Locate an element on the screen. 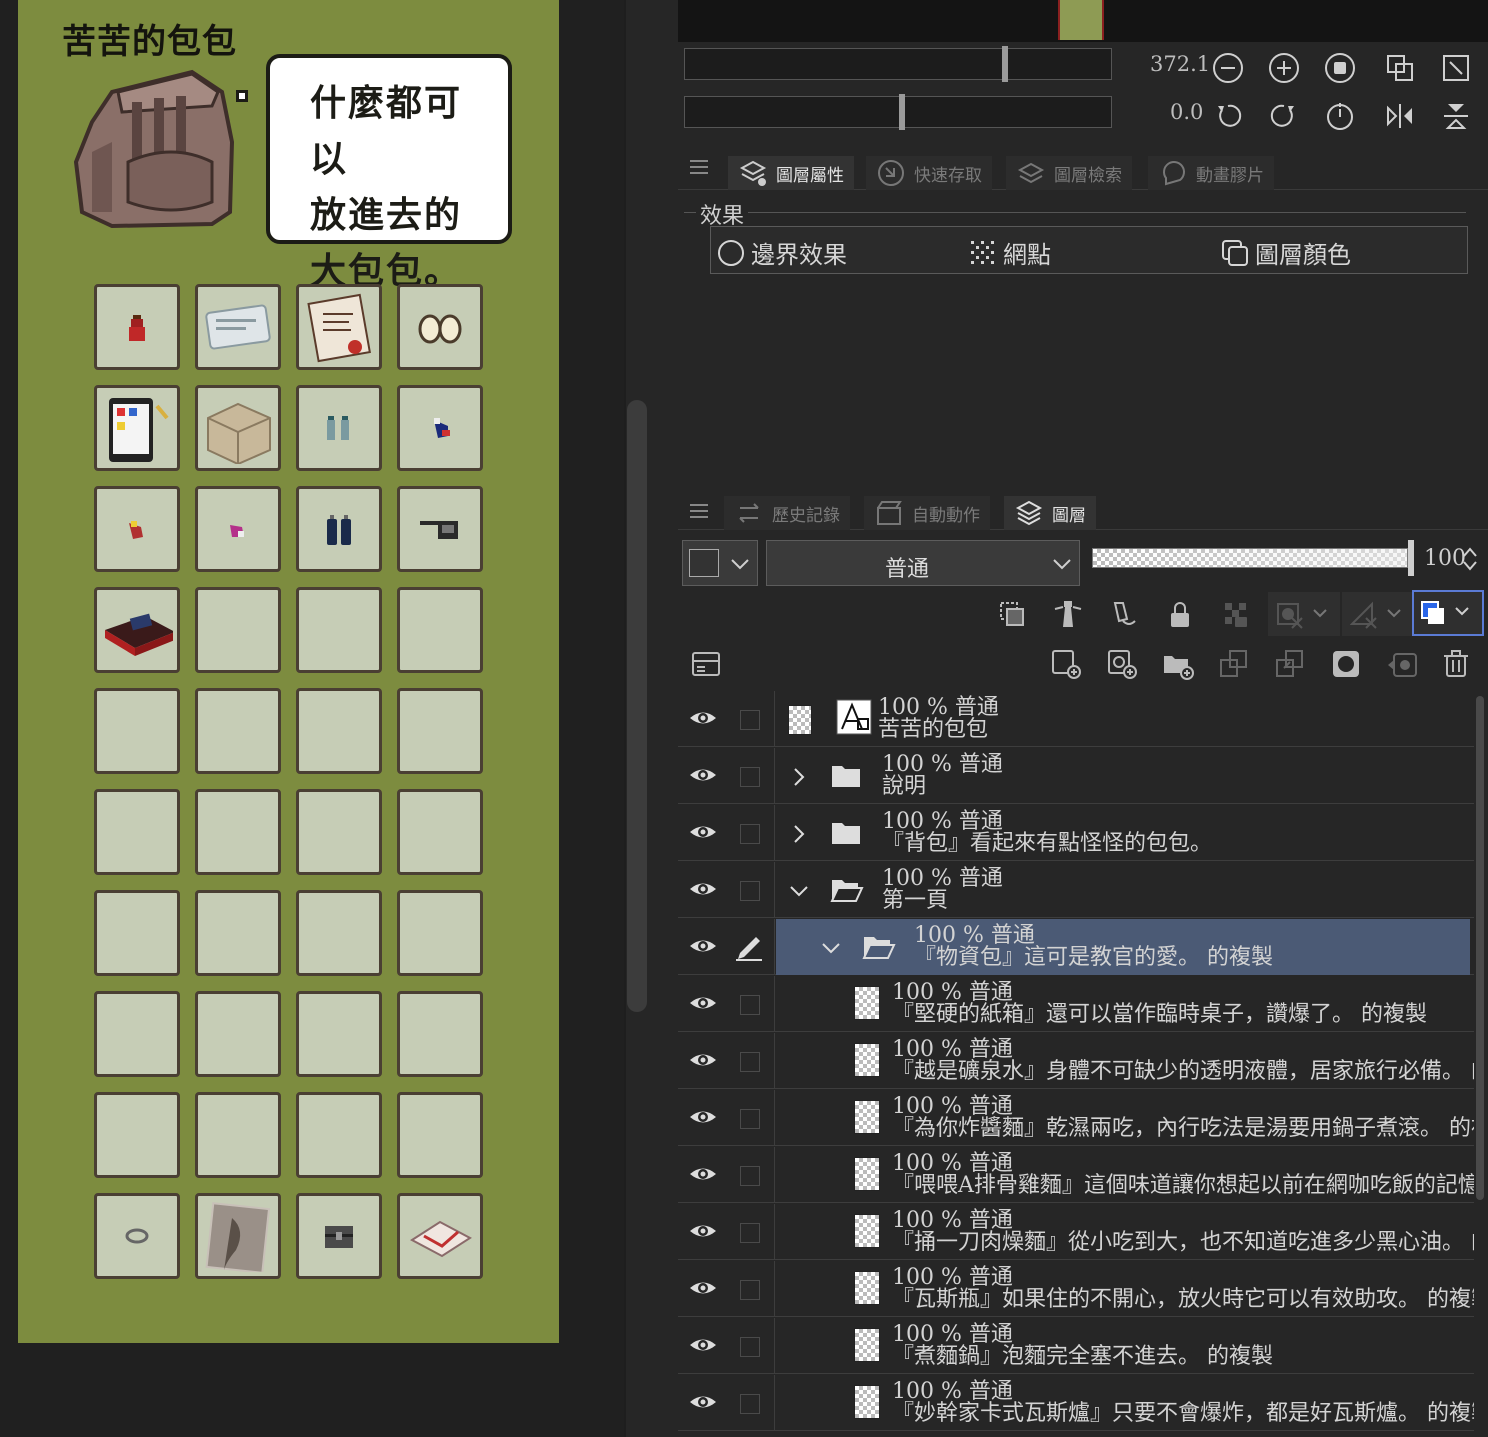 Image resolution: width=1488 pixels, height=1437 pixels. layer-row: 100 % 普通 『瓦斯瓶』如果住的不開心，放火時它可以有效助攻。 的複製 is located at coordinates (1076, 1289).